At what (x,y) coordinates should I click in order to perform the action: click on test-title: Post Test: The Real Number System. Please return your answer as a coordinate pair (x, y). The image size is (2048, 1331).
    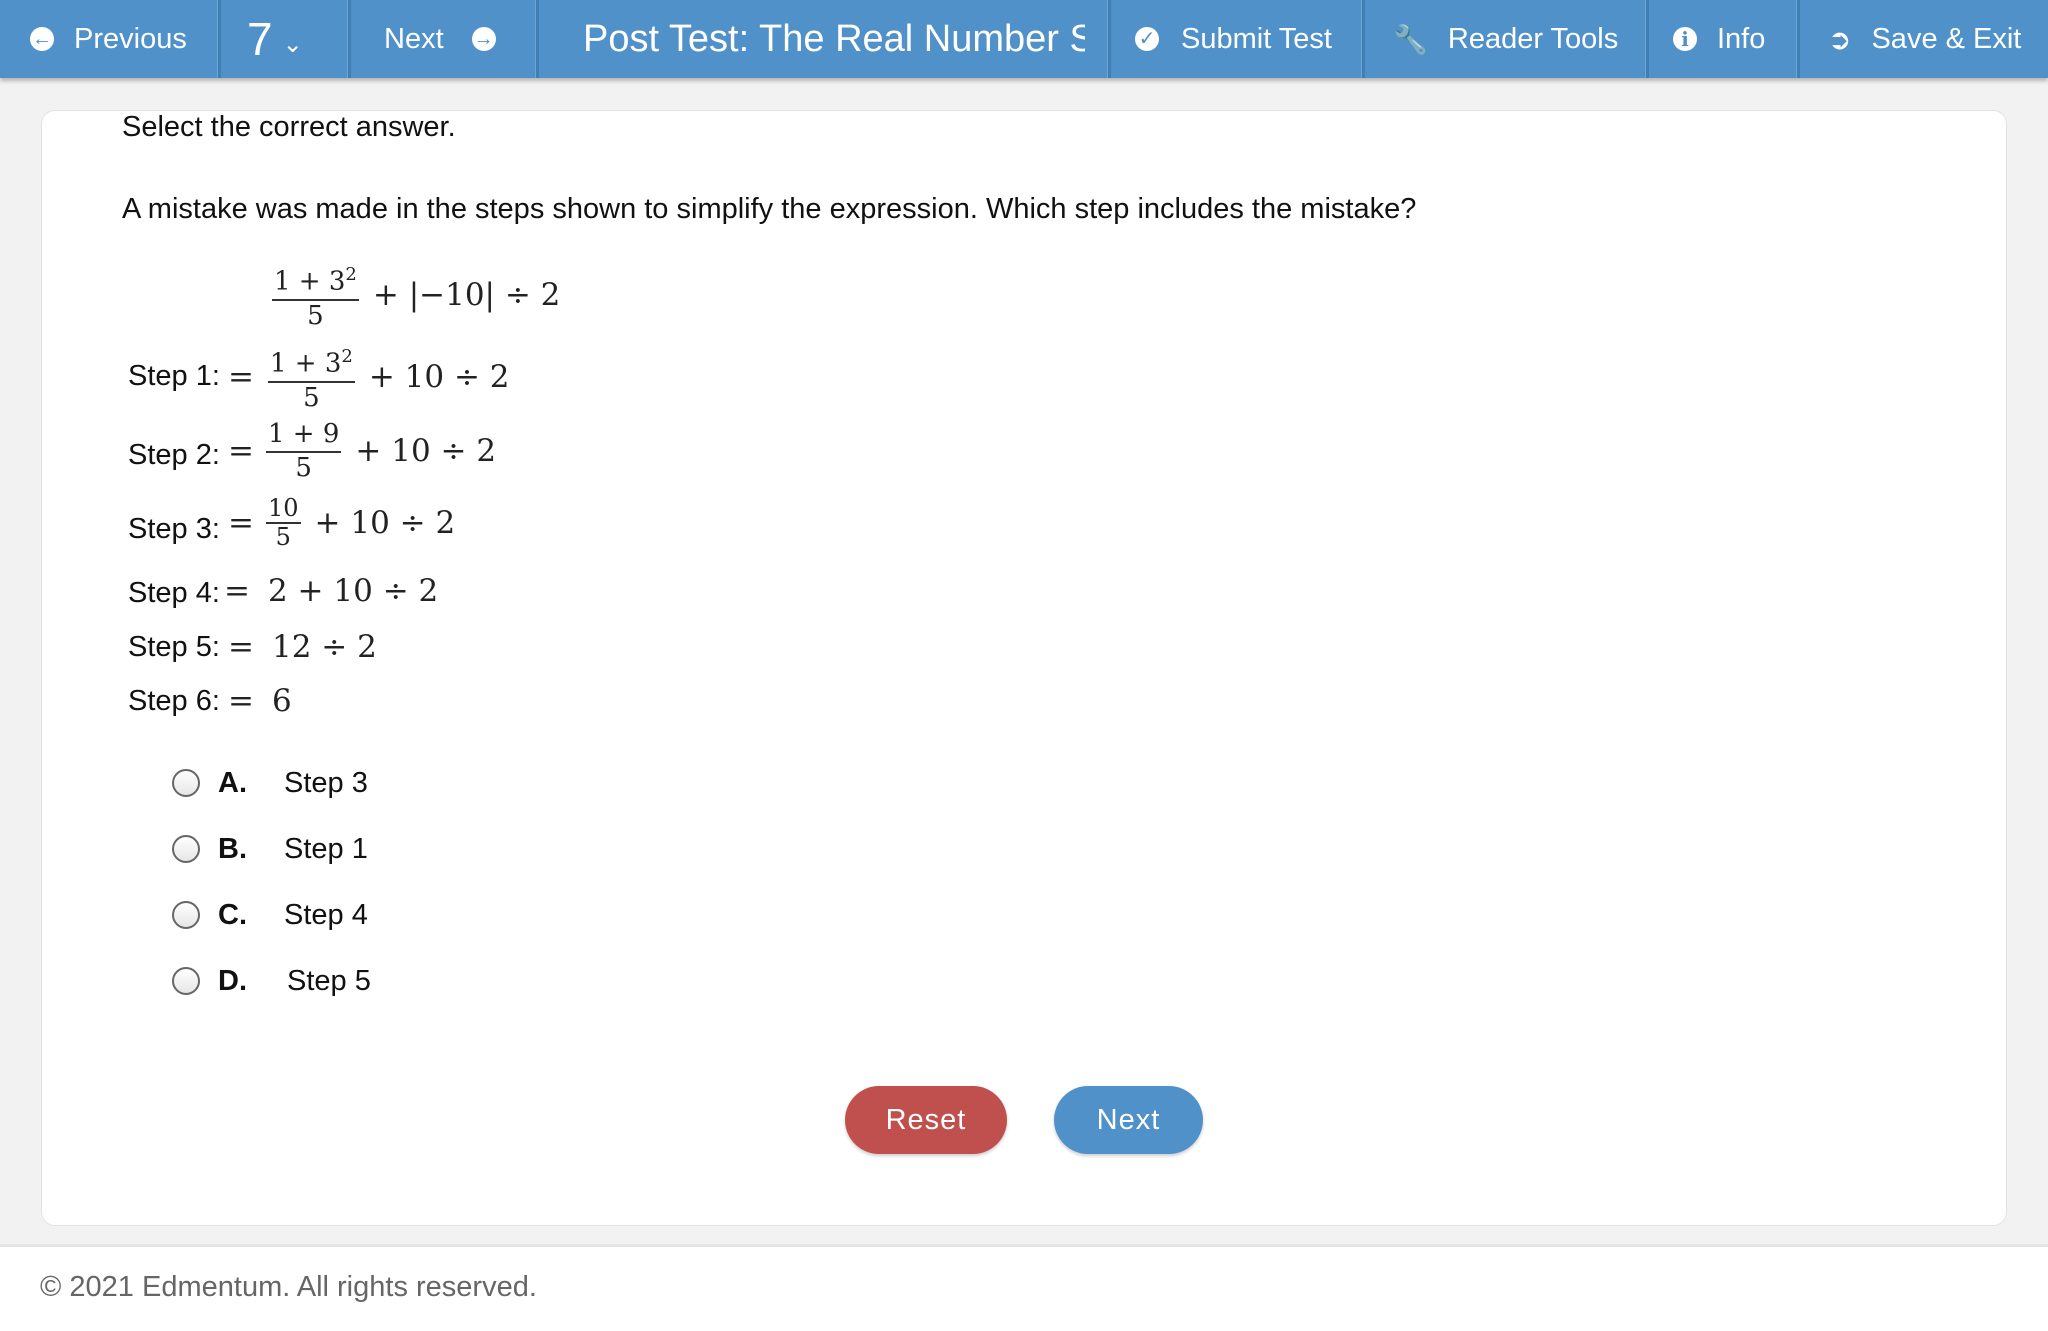
    Looking at the image, I should click on (834, 39).